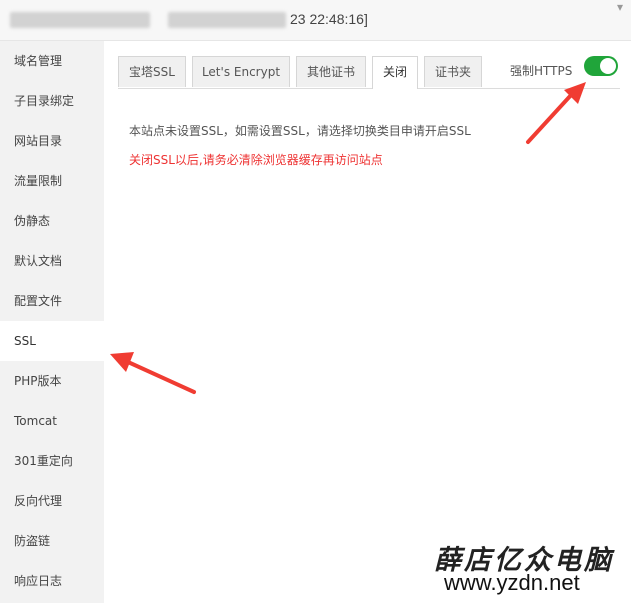 Image resolution: width=631 pixels, height=603 pixels. What do you see at coordinates (395, 72) in the screenshot?
I see `tab-close: 关闭` at bounding box center [395, 72].